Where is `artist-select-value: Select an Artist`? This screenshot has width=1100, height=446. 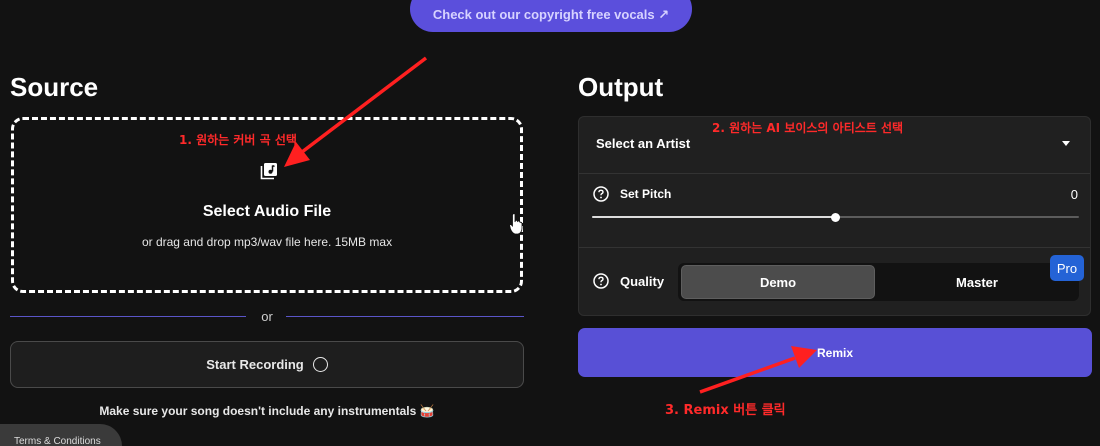
artist-select-value: Select an Artist is located at coordinates (643, 143).